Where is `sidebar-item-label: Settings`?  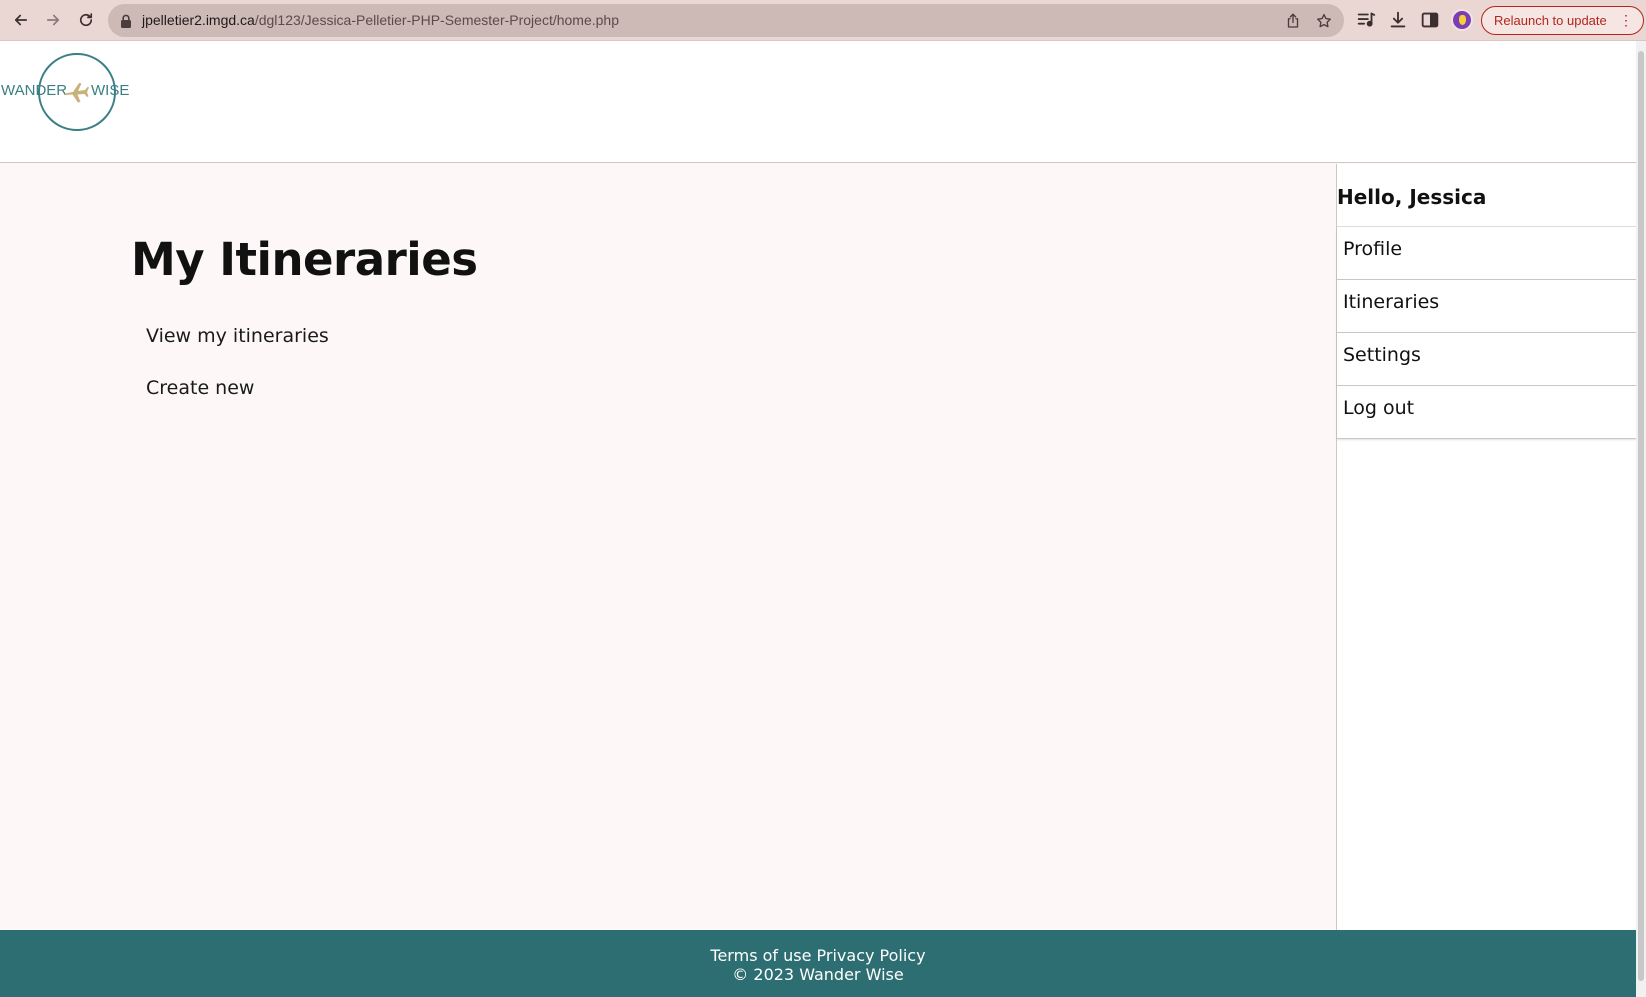 sidebar-item-label: Settings is located at coordinates (1382, 355).